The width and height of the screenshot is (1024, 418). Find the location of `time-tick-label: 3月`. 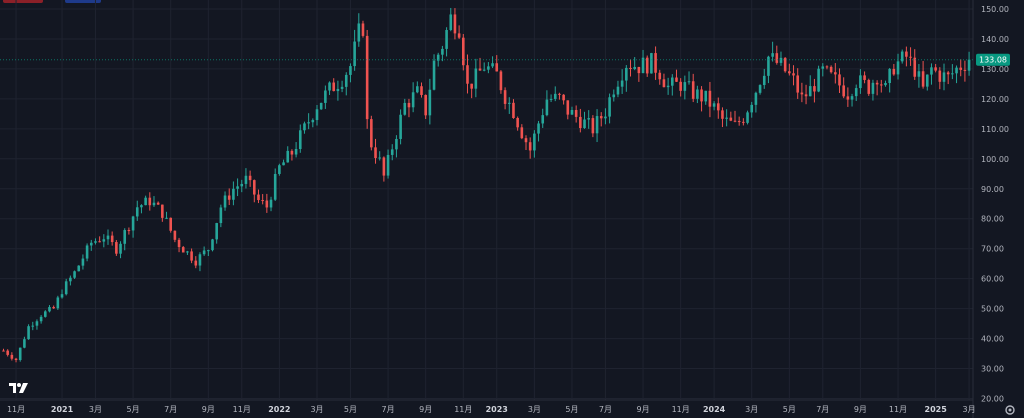

time-tick-label: 3月 is located at coordinates (751, 409).